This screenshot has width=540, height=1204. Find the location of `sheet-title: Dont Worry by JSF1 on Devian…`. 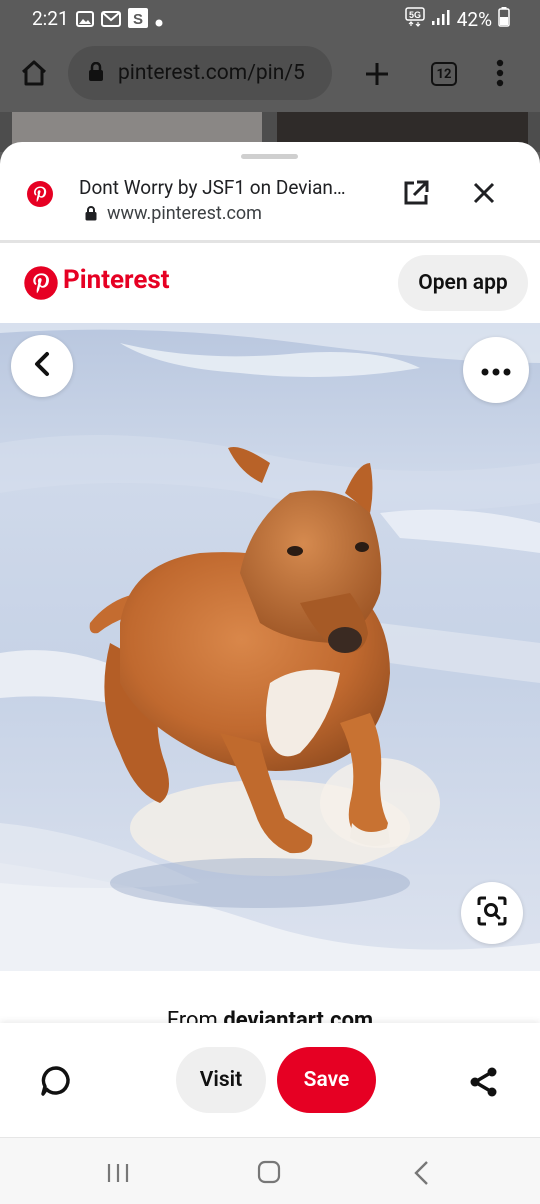

sheet-title: Dont Worry by JSF1 on Devian… is located at coordinates (212, 187).